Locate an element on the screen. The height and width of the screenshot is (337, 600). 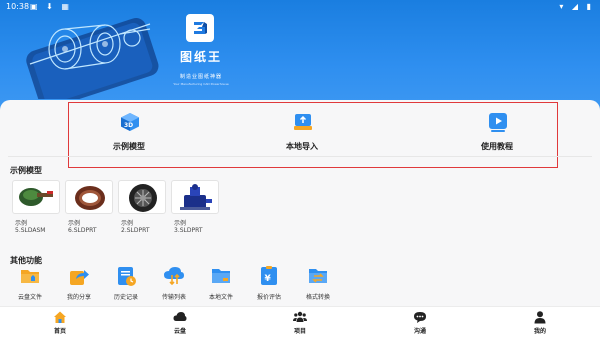
nav-projects: 项目 is located at coordinates (300, 322).